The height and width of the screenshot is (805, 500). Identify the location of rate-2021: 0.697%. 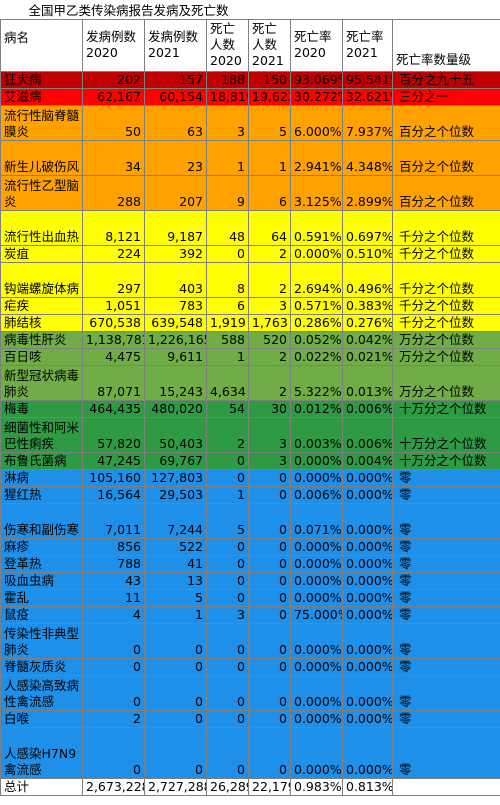
(367, 227).